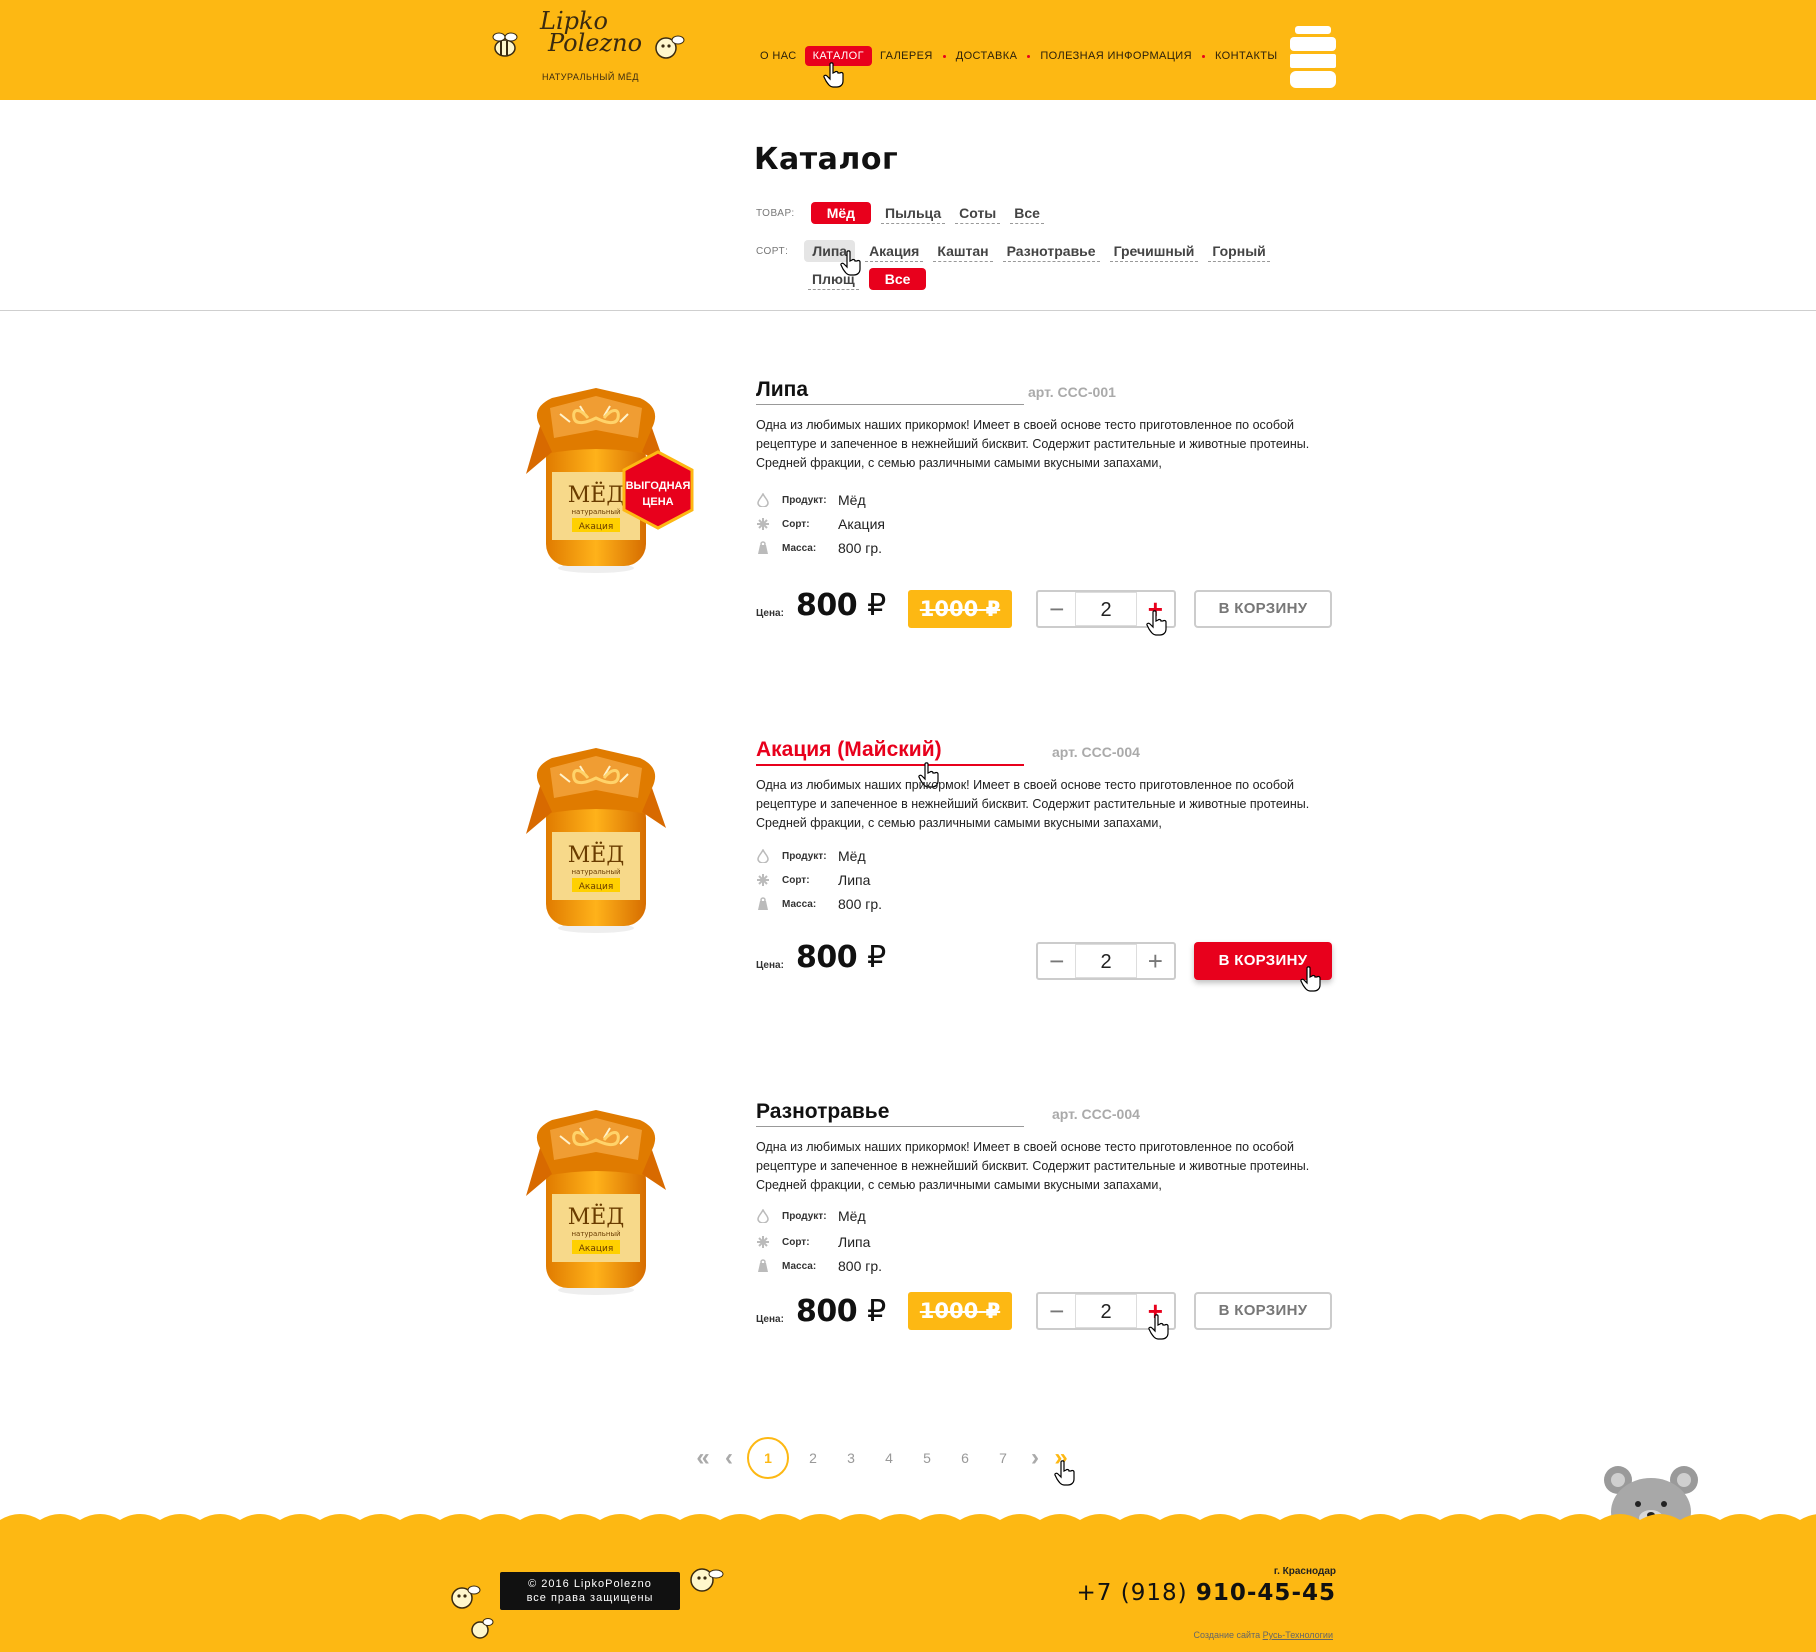 This screenshot has width=1816, height=1652. What do you see at coordinates (987, 56) in the screenshot?
I see `nav-delivery: Доставка` at bounding box center [987, 56].